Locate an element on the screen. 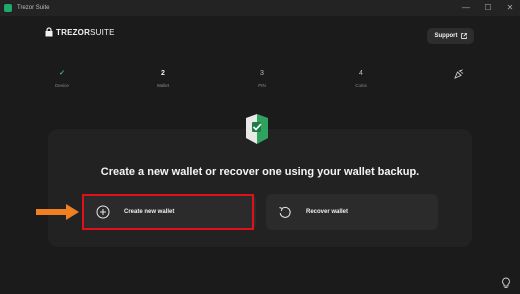 The width and height of the screenshot is (520, 294). onboarding-stepper: ✓ Device 2 Wallet 3 PIN 4 Coins is located at coordinates (260, 84).